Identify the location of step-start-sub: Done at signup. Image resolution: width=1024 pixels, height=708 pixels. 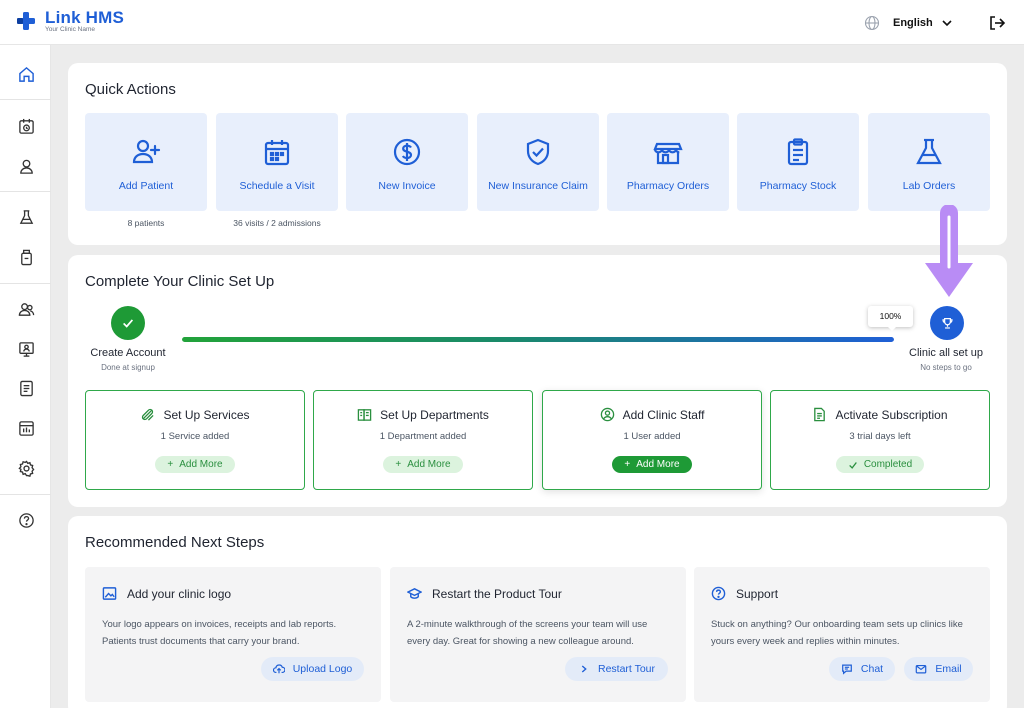
(128, 367).